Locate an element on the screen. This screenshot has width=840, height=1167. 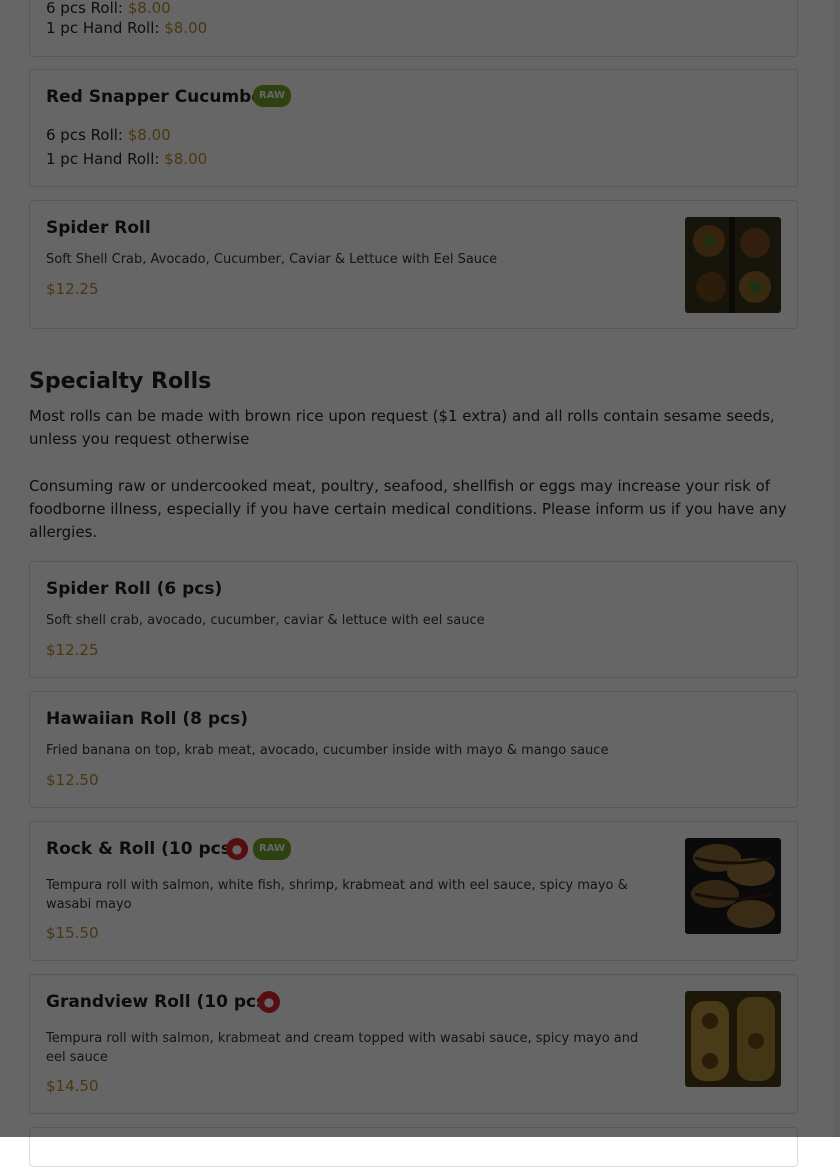
item-name: Hawaiian Roll (8 pcs) is located at coordinates (147, 719).